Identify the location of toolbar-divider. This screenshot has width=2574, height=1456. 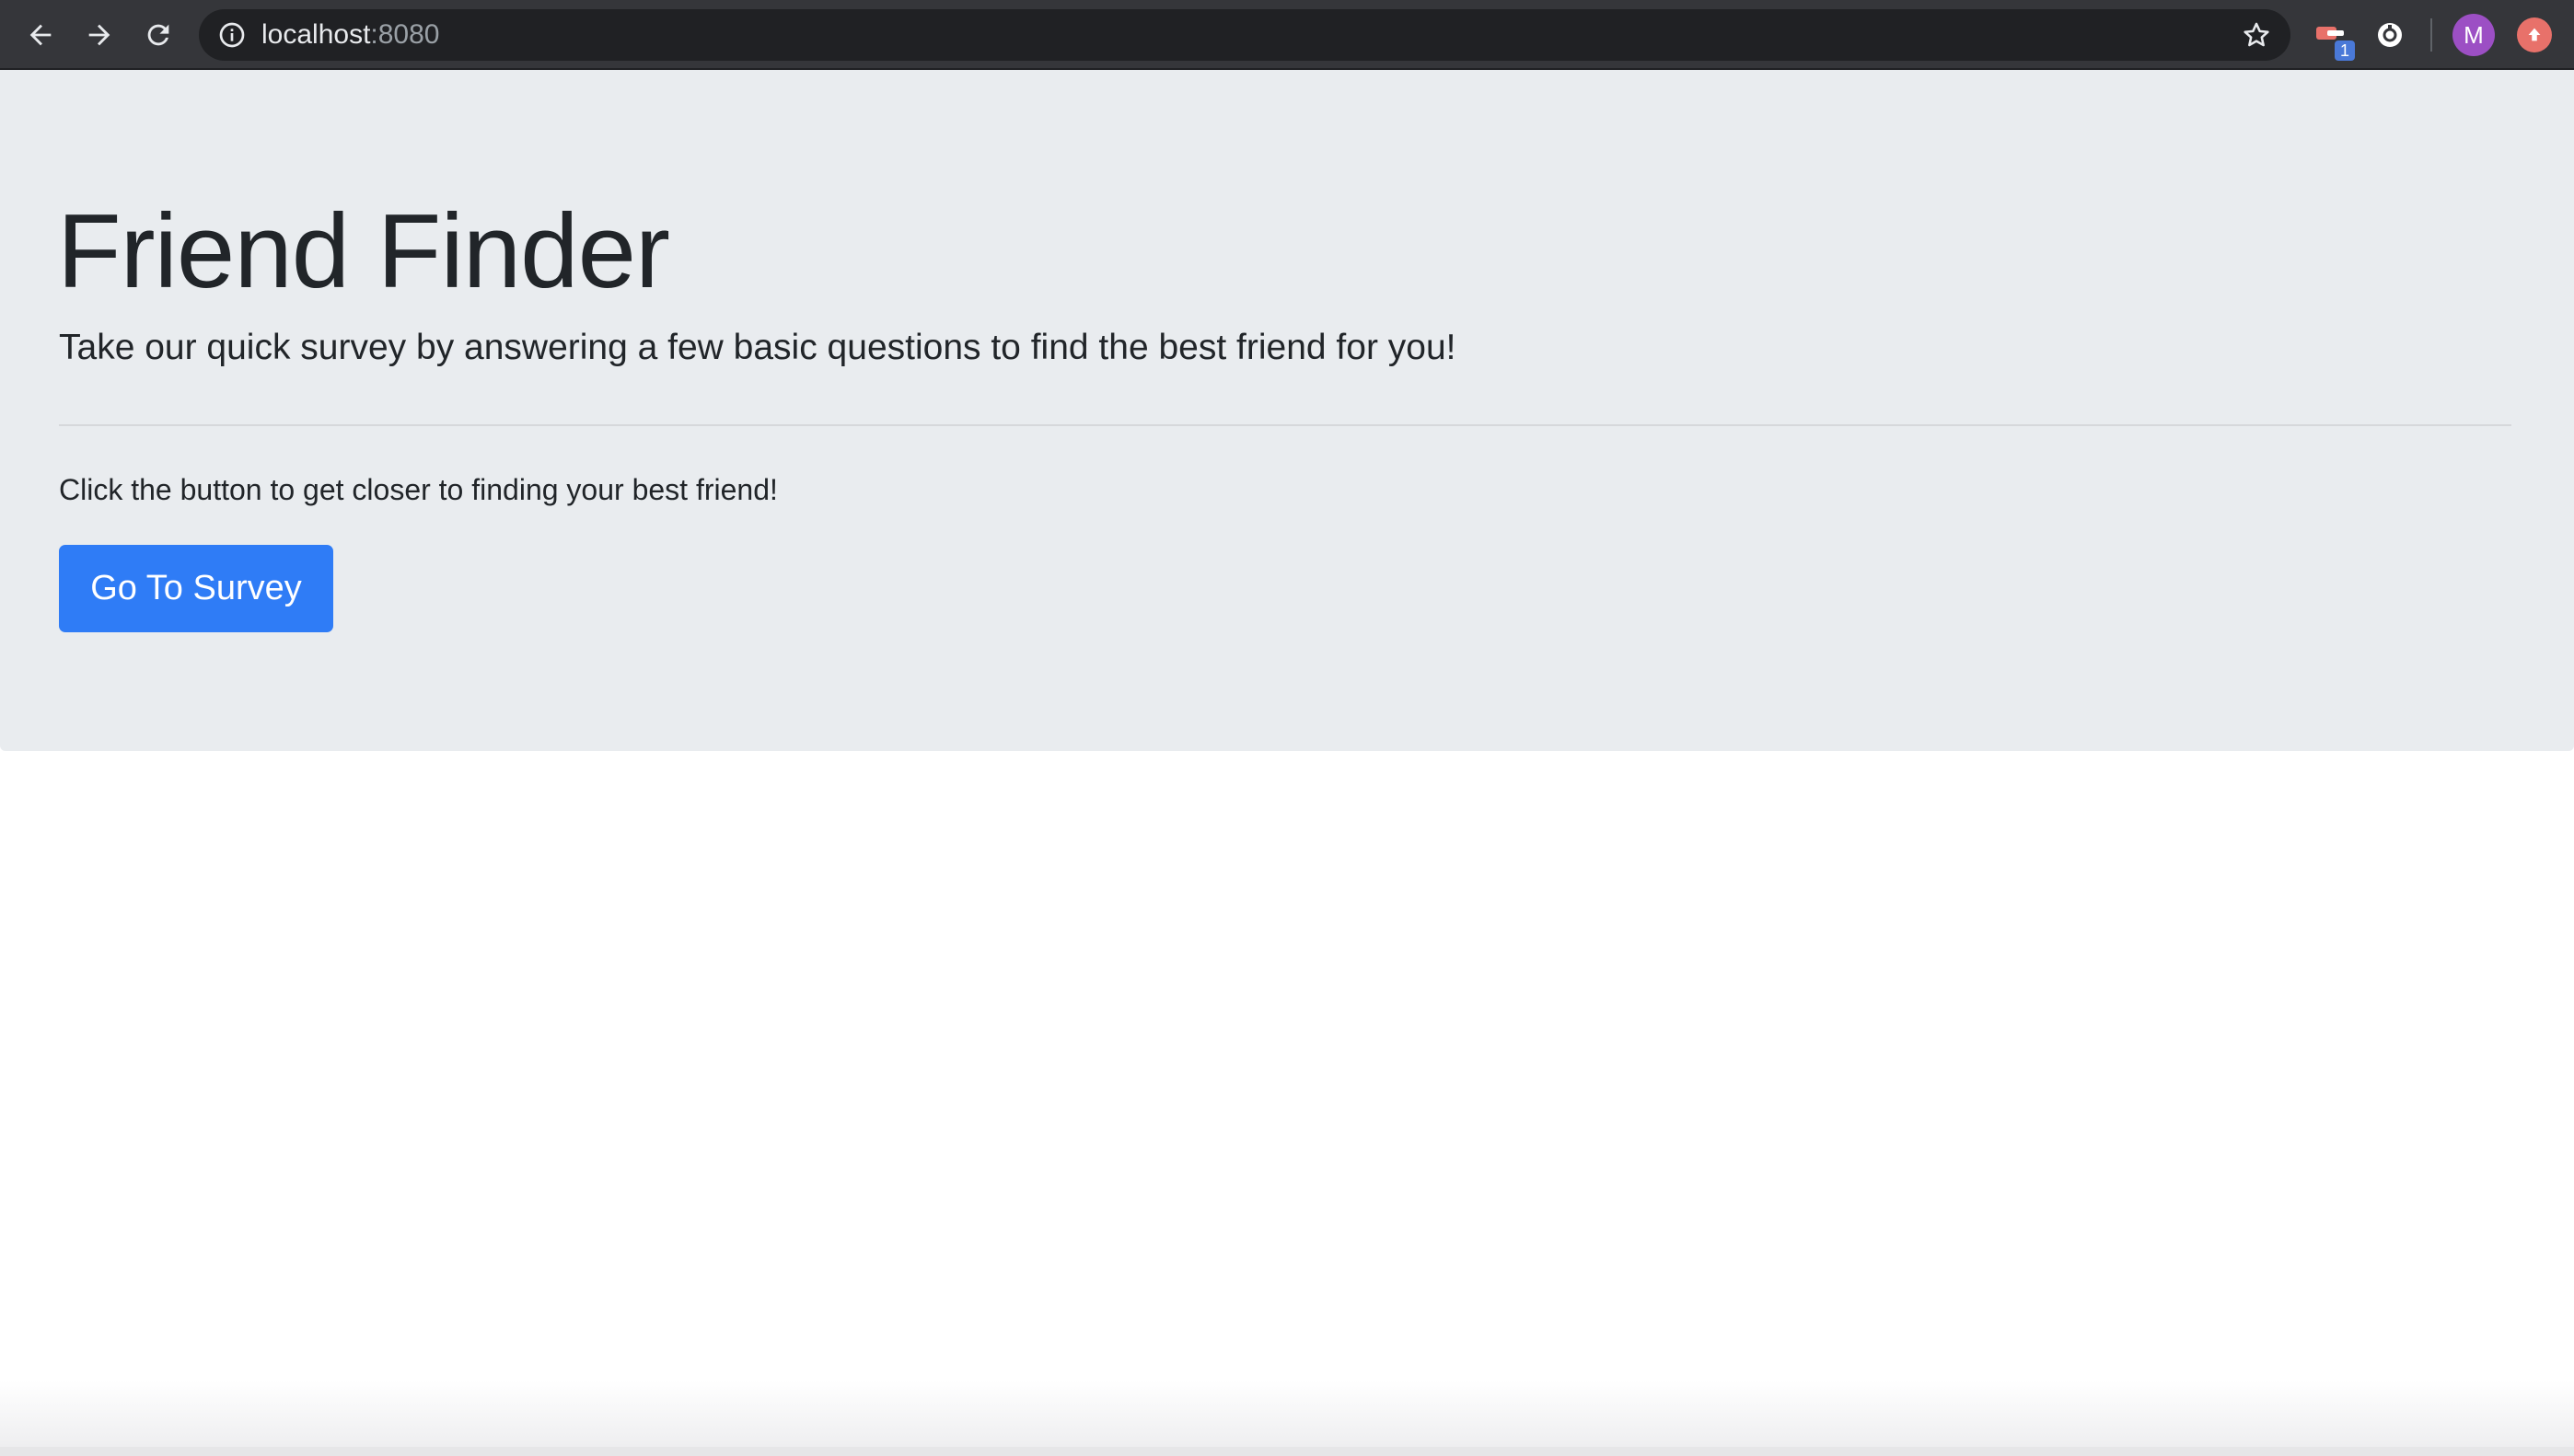
(2431, 35).